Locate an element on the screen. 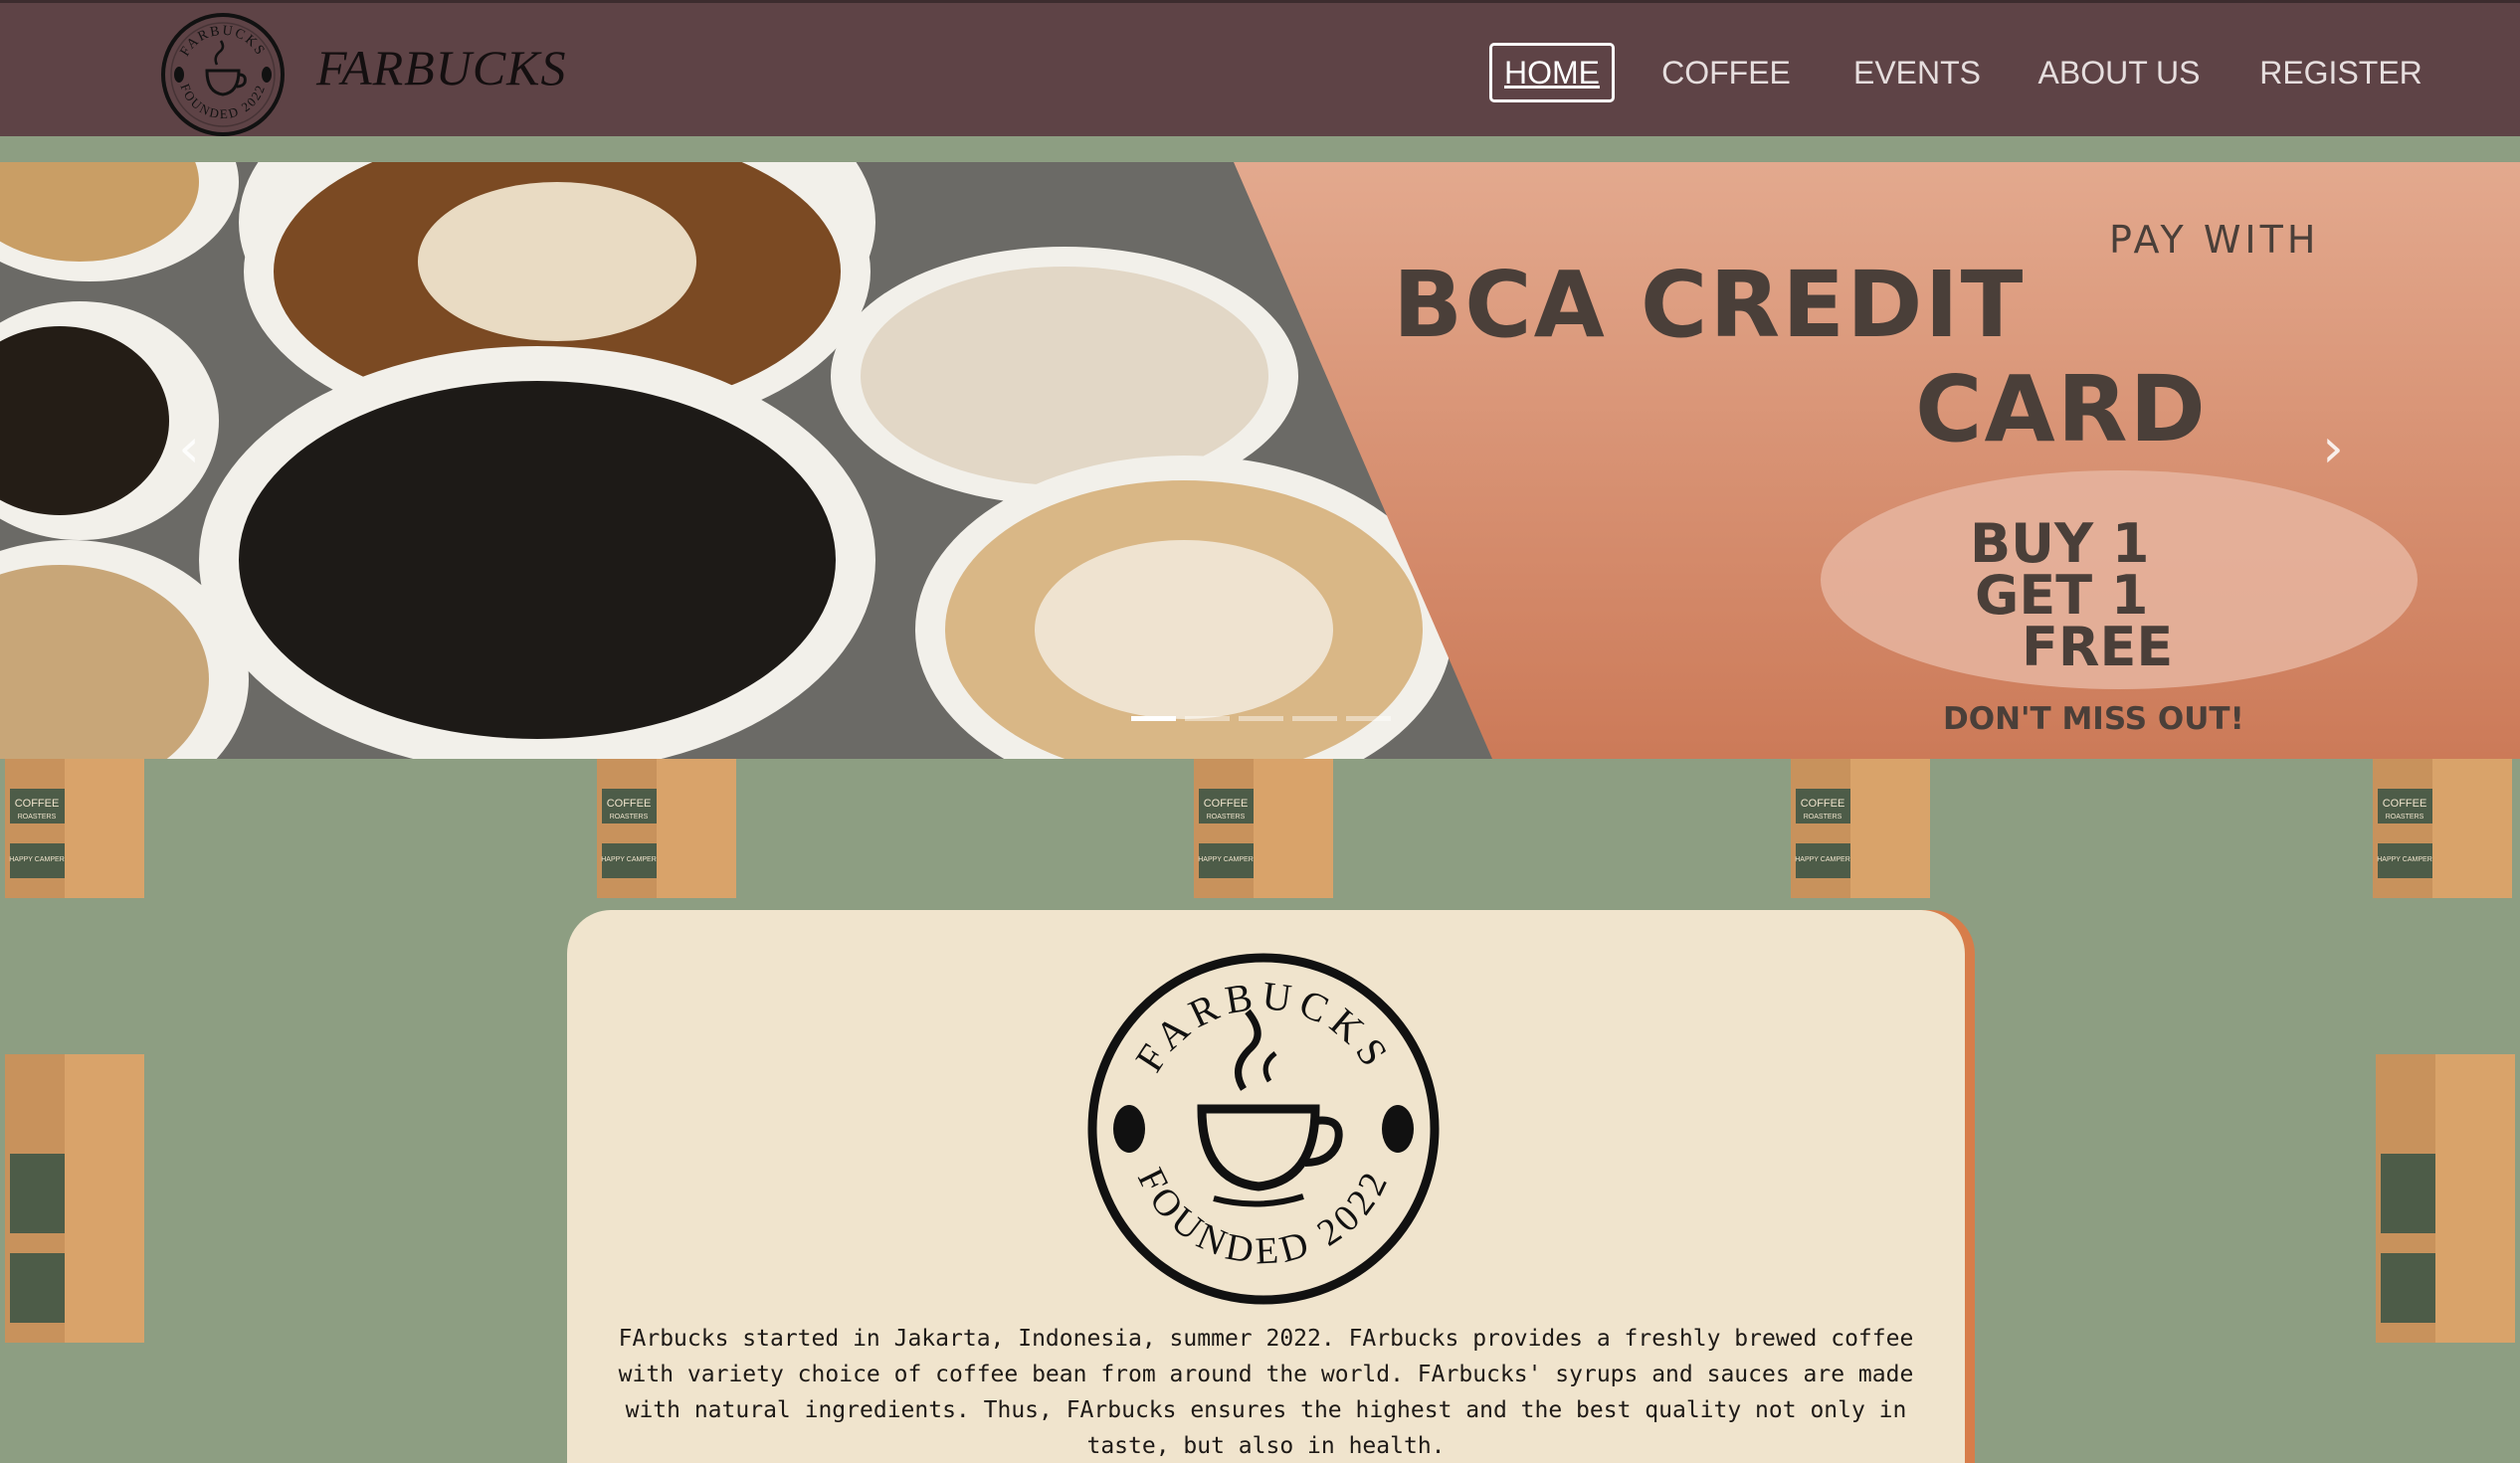  brand-name: FARBUCKS is located at coordinates (441, 67).